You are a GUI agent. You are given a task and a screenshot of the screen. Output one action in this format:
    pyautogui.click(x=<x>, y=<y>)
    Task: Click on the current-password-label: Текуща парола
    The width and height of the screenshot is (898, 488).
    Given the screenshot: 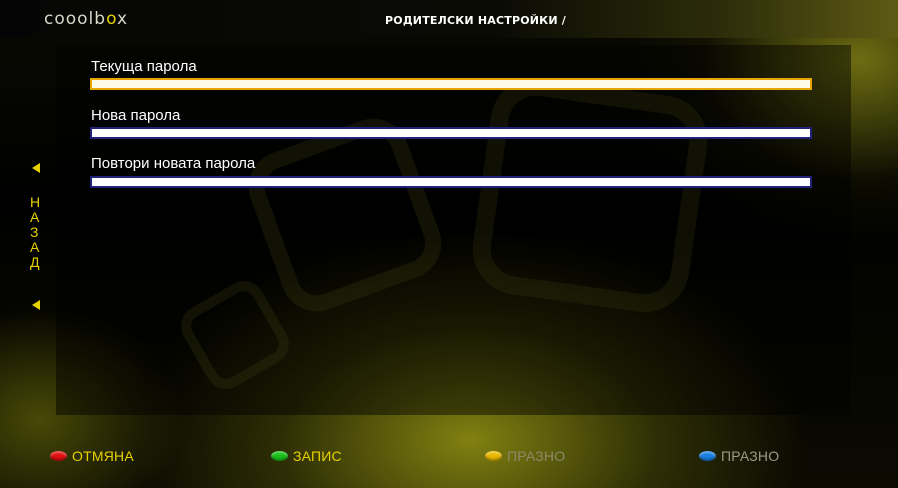 What is the action you would take?
    pyautogui.click(x=144, y=66)
    